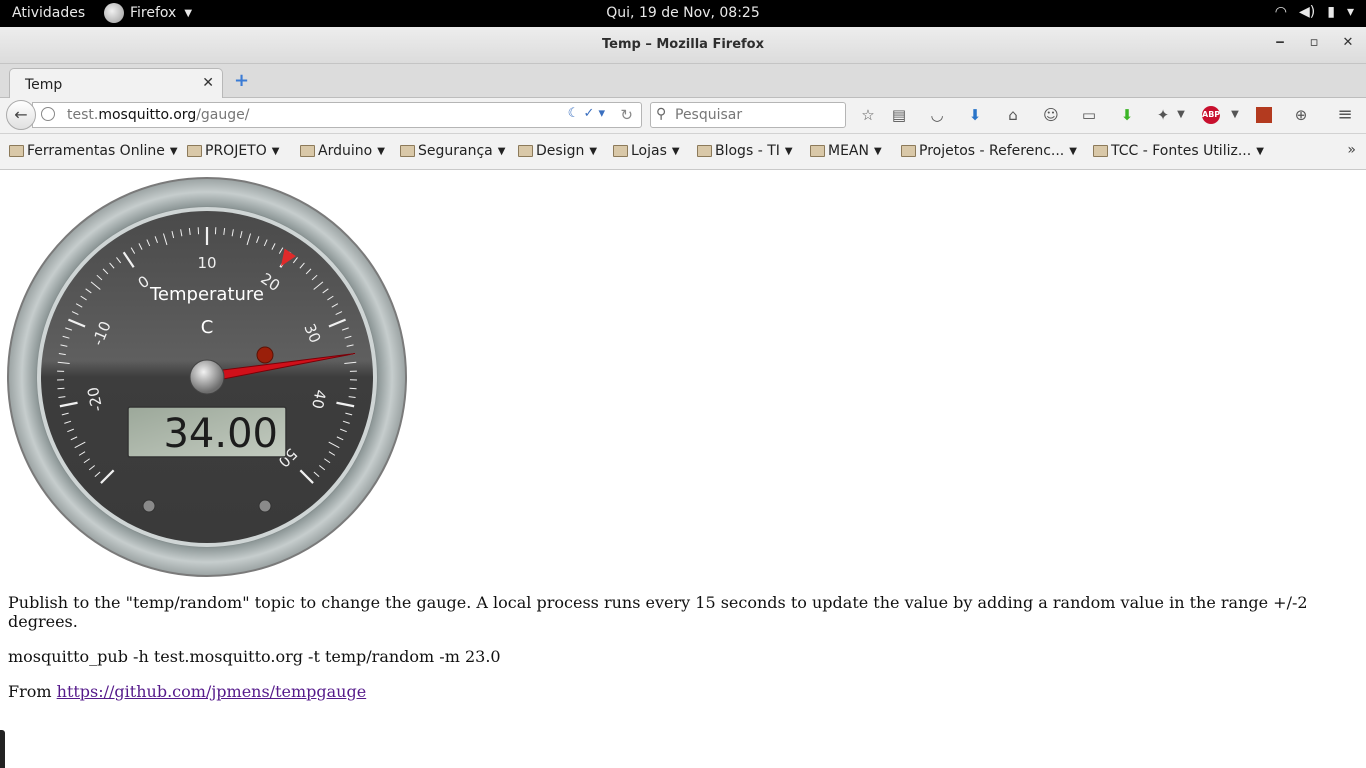  I want to click on window-title: Temp – Mozilla Firefox, so click(683, 44).